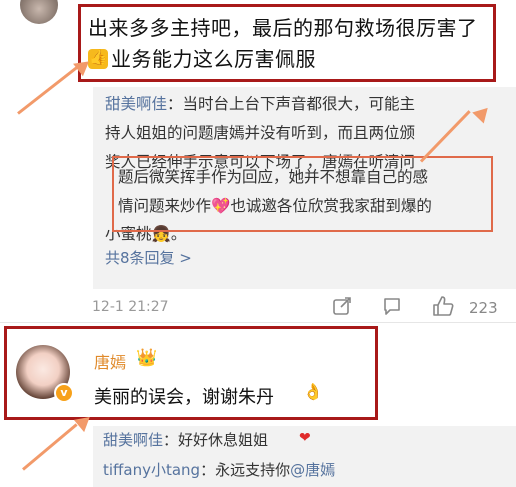  Describe the element at coordinates (443, 308) in the screenshot. I see `like-icon` at that location.